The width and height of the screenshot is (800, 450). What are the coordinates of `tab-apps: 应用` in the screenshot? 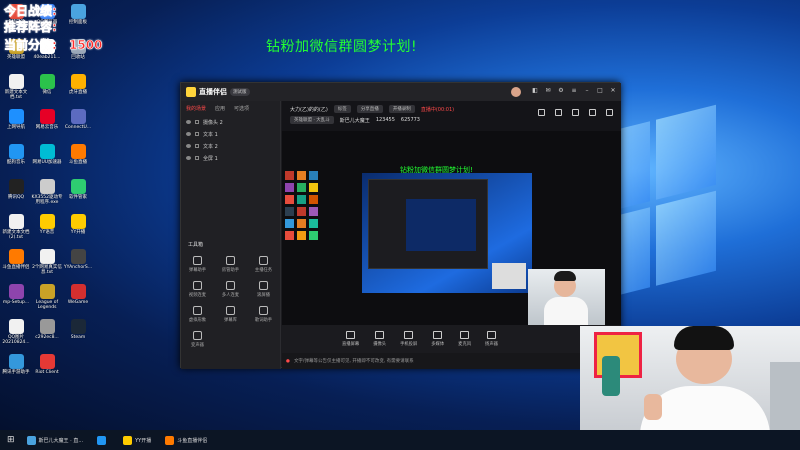 It's located at (220, 108).